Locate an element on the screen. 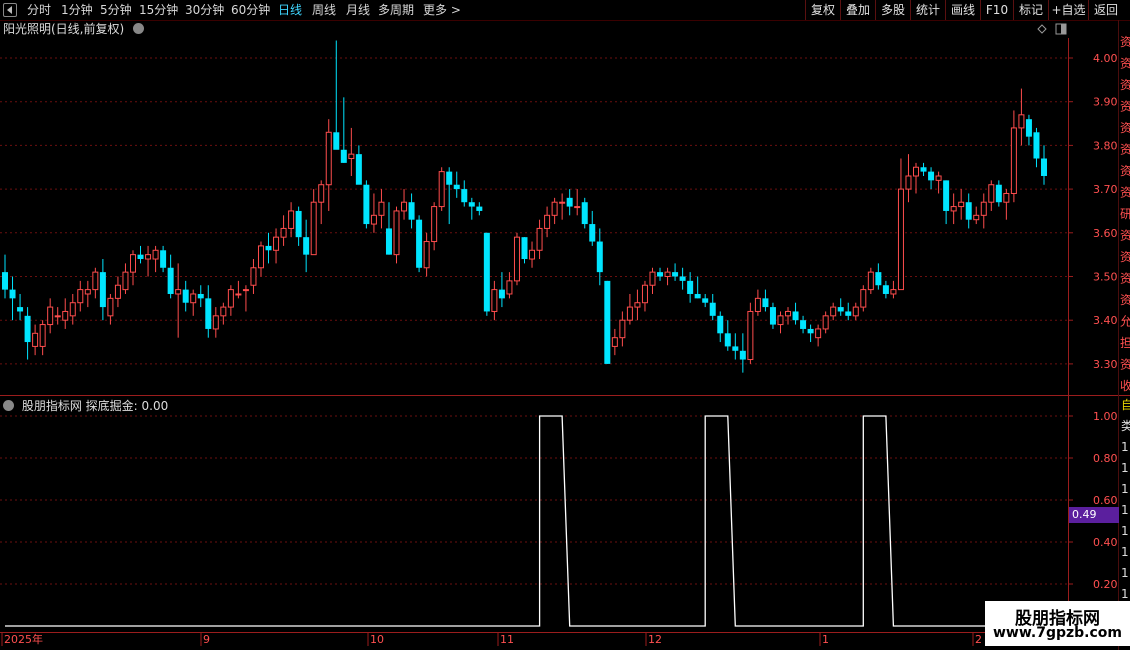  edge-glyph-lower: 类 is located at coordinates (1125, 426).